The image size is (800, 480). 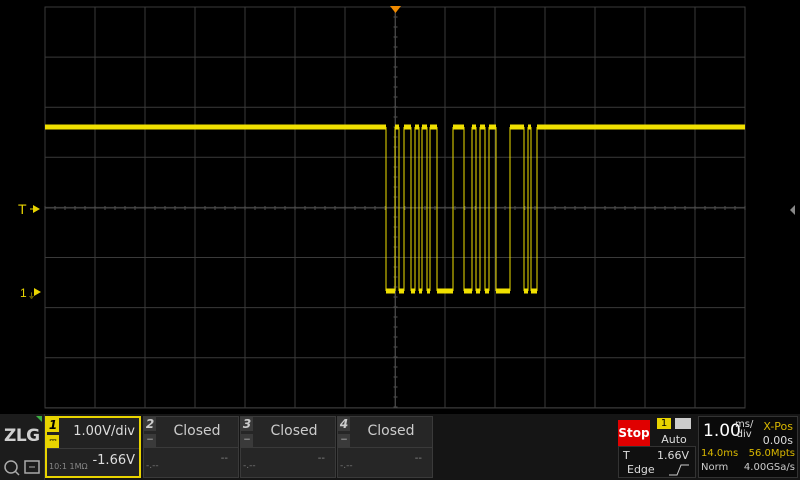 I want to click on channel-2-status: Closed, so click(x=197, y=431).